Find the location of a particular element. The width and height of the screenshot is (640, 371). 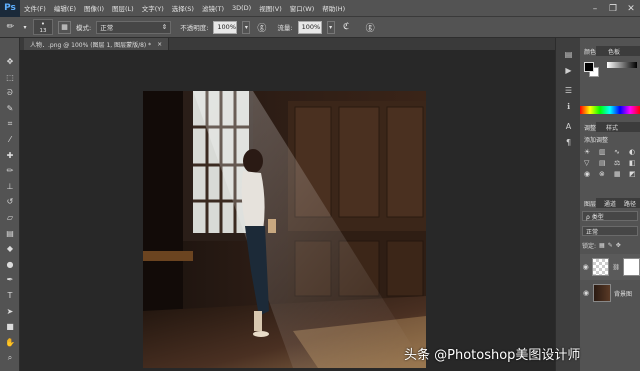

type-tool-icon: T is located at coordinates (10, 295).